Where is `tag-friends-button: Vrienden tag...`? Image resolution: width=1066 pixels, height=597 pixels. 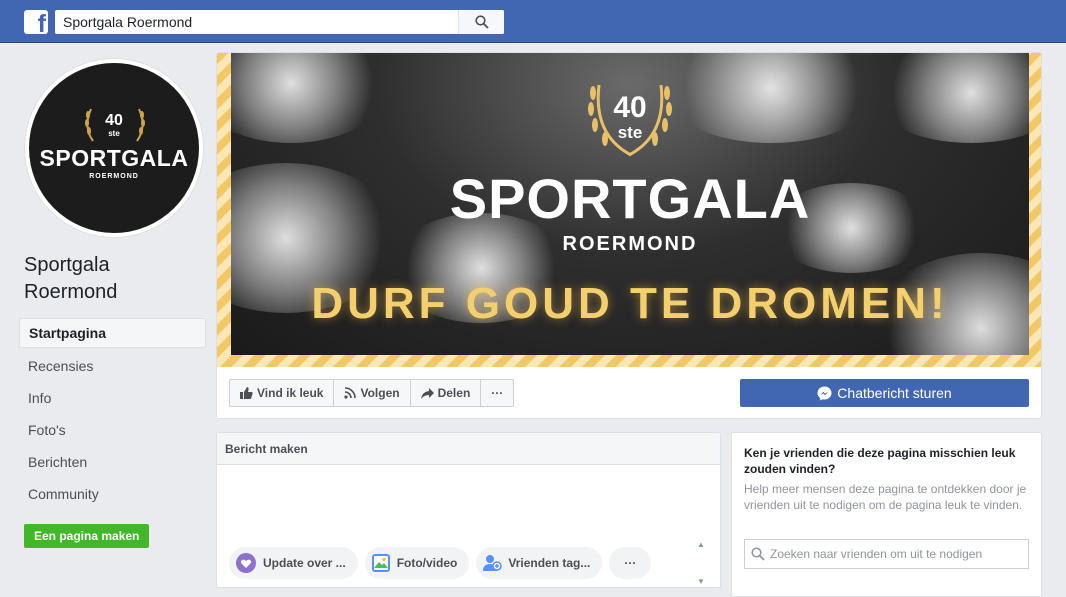
tag-friends-button: Vrienden tag... is located at coordinates (539, 563).